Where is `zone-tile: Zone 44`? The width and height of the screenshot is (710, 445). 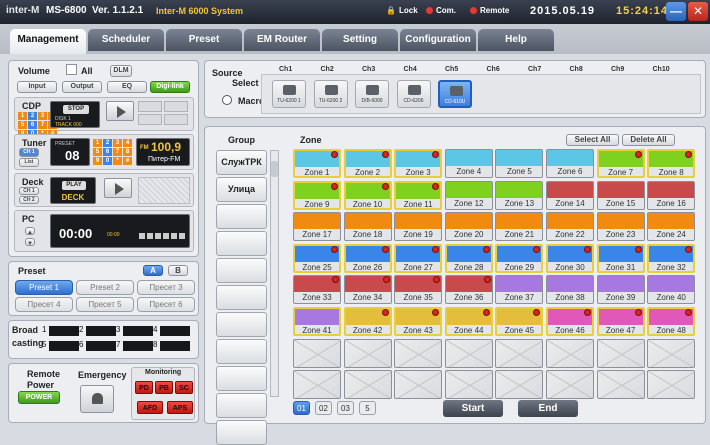 zone-tile: Zone 44 is located at coordinates (468, 321).